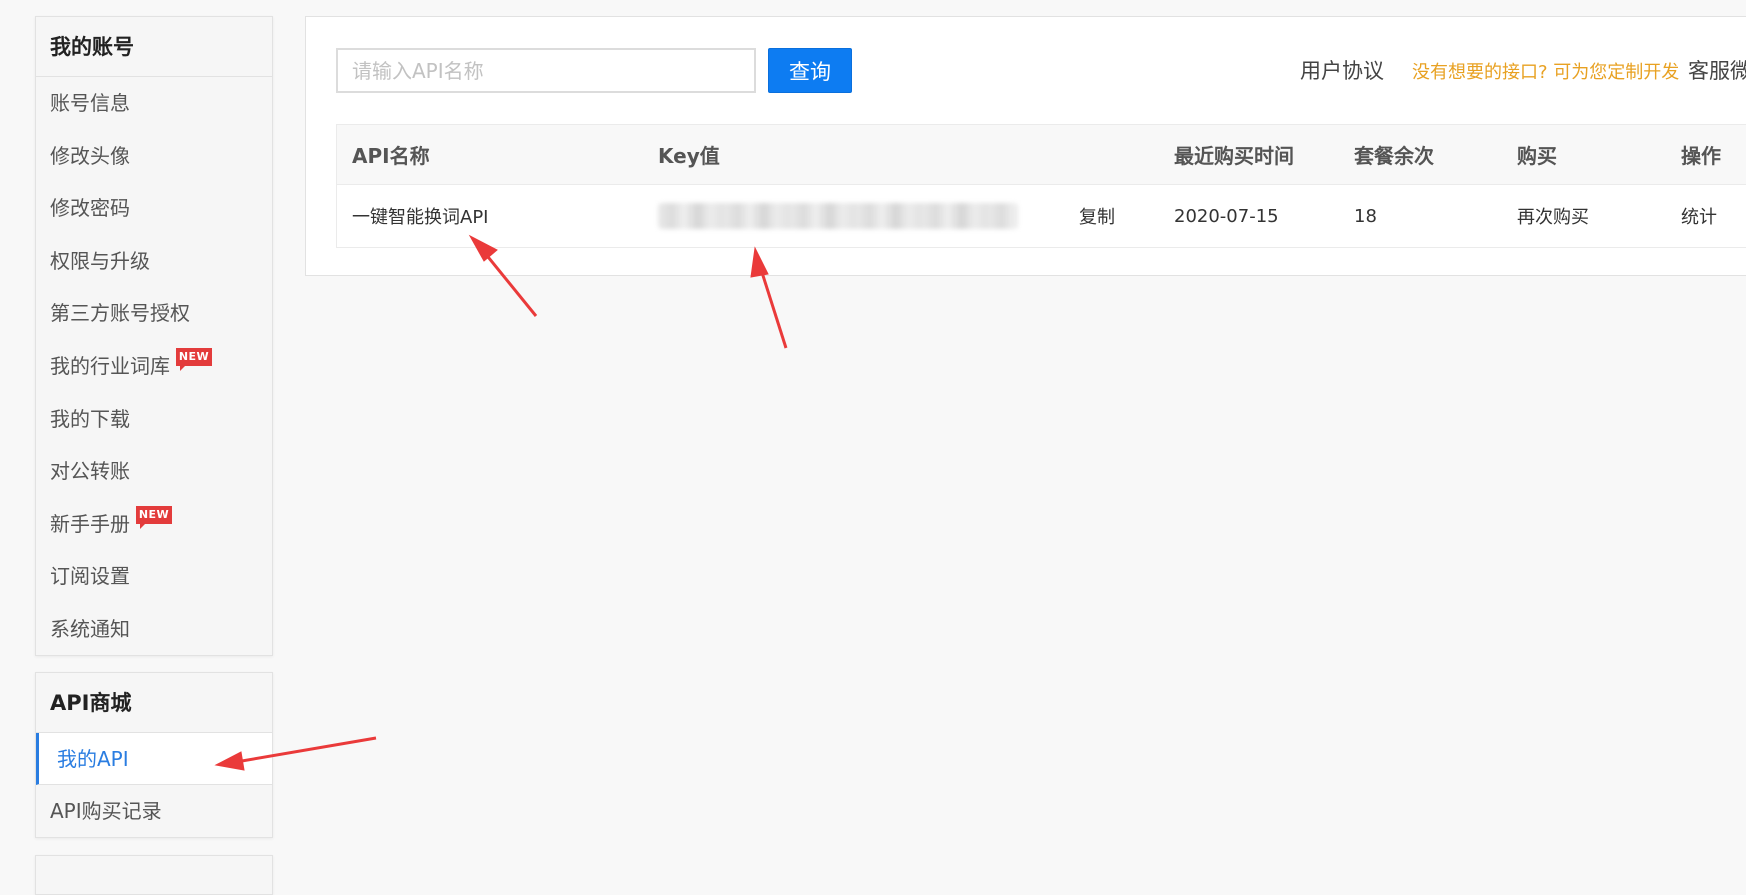 This screenshot has height=895, width=1746. What do you see at coordinates (154, 103) in the screenshot?
I see `sidebar-item-account-info: 账号信息` at bounding box center [154, 103].